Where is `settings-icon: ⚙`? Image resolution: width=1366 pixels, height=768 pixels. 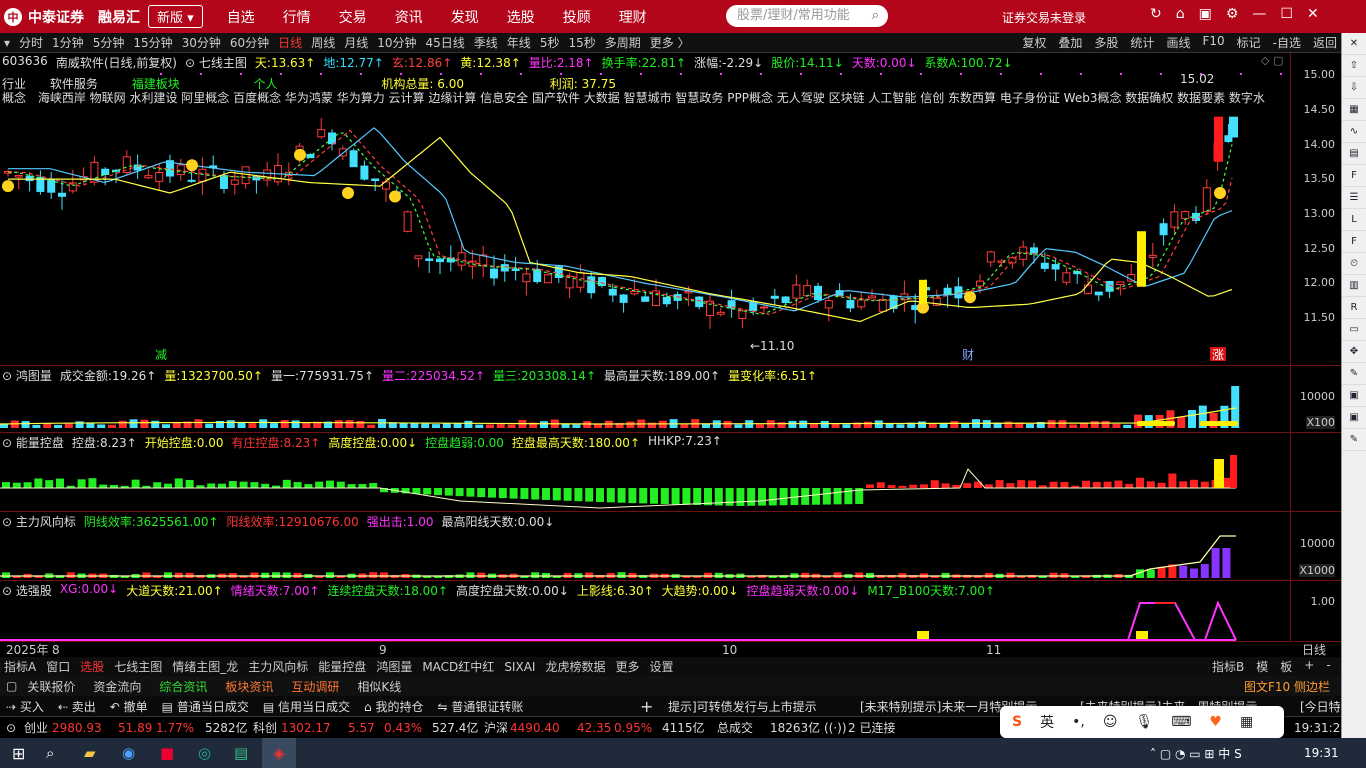 settings-icon: ⚙ is located at coordinates (1232, 14).